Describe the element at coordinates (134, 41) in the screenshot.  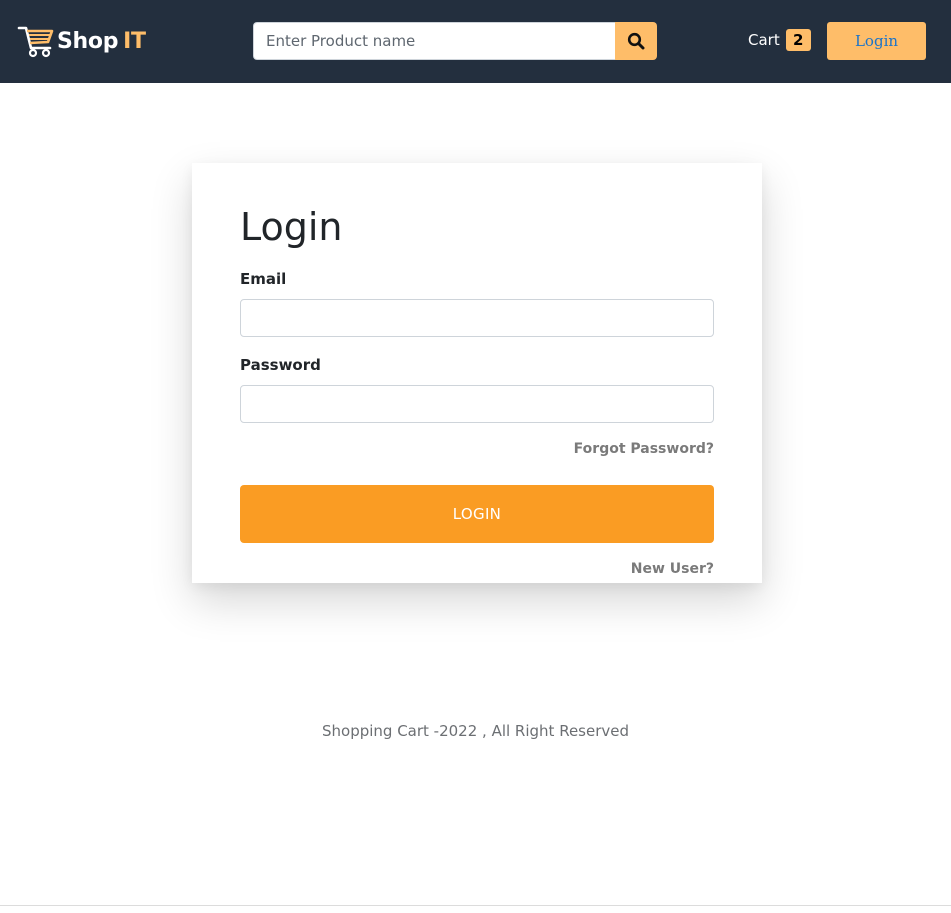
I see `brand-it: IT` at that location.